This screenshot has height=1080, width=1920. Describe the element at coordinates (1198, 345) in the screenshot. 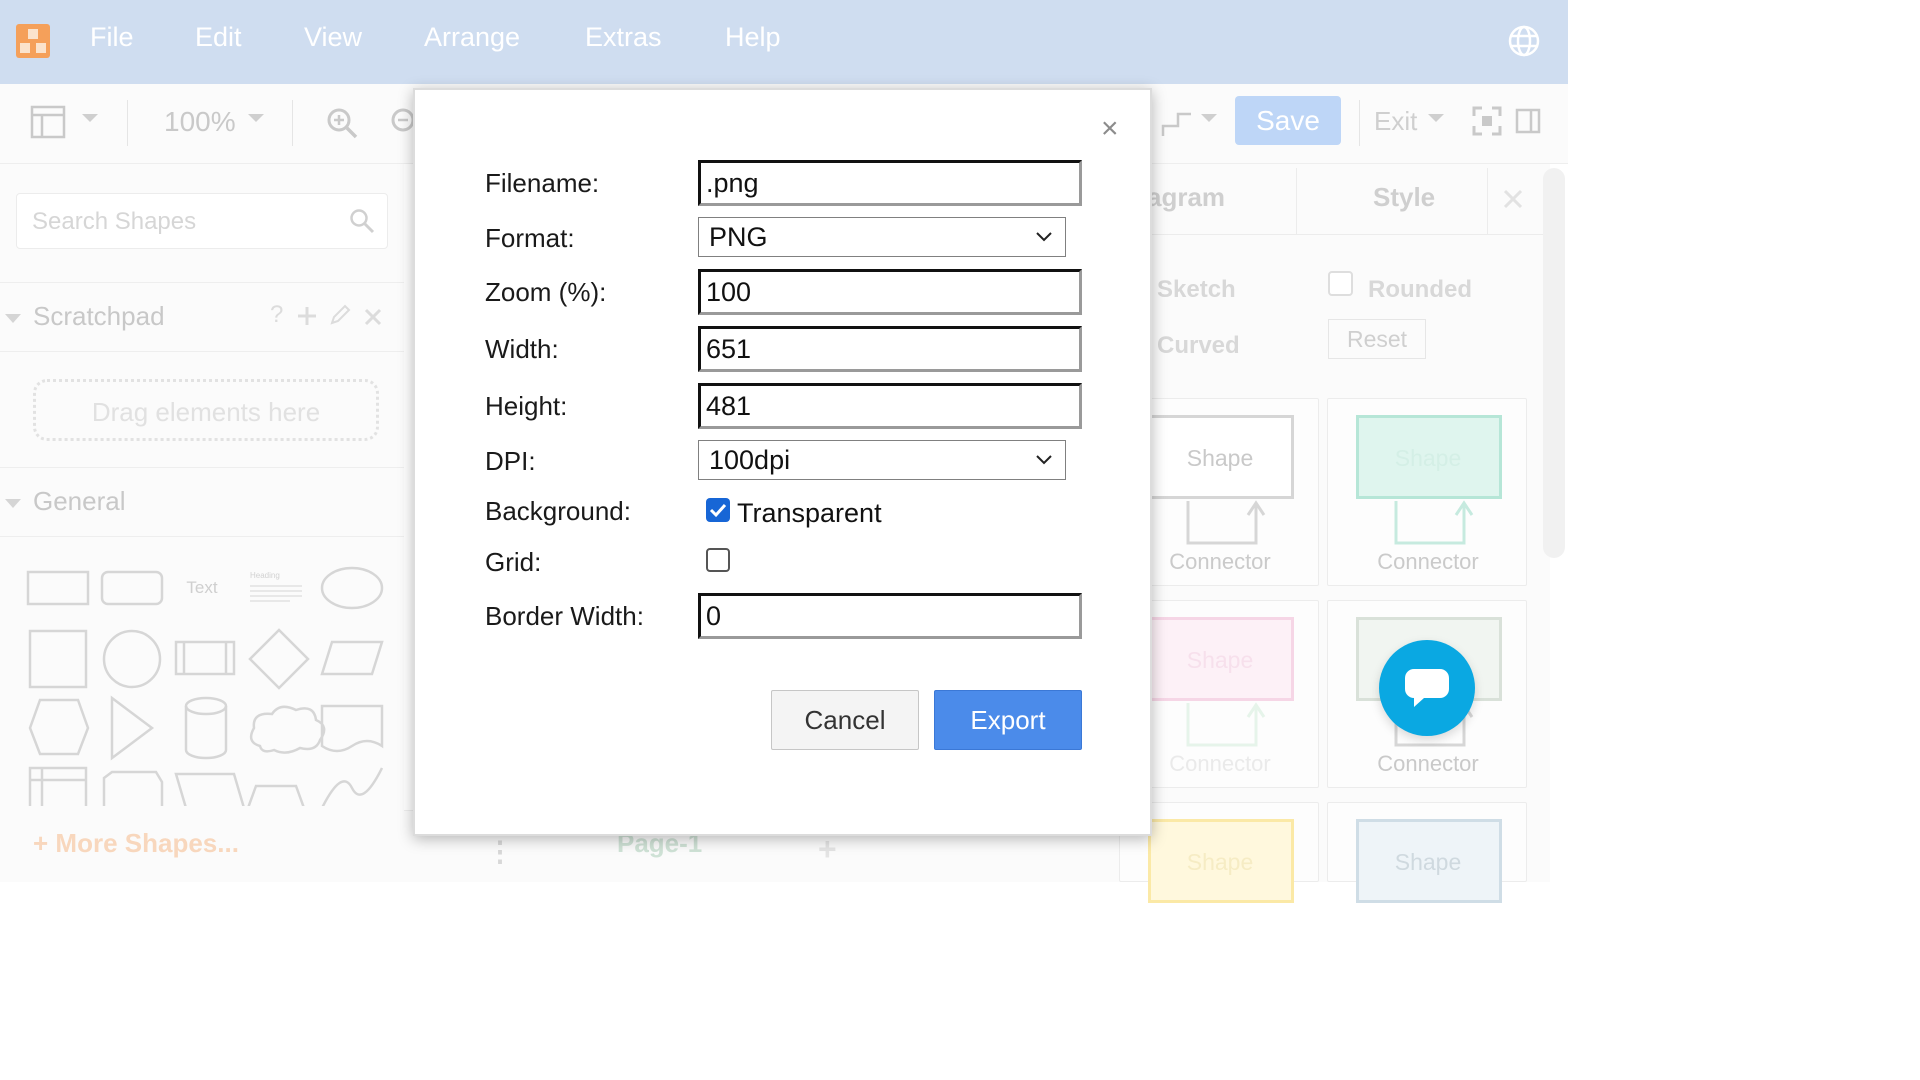

I see `curved-label: Curved` at that location.